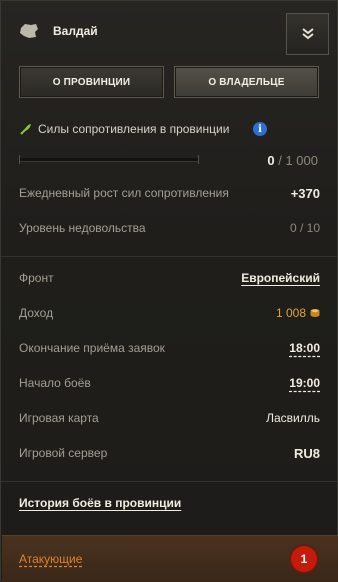  Describe the element at coordinates (304, 559) in the screenshot. I see `attackers-count-badge: 1` at that location.